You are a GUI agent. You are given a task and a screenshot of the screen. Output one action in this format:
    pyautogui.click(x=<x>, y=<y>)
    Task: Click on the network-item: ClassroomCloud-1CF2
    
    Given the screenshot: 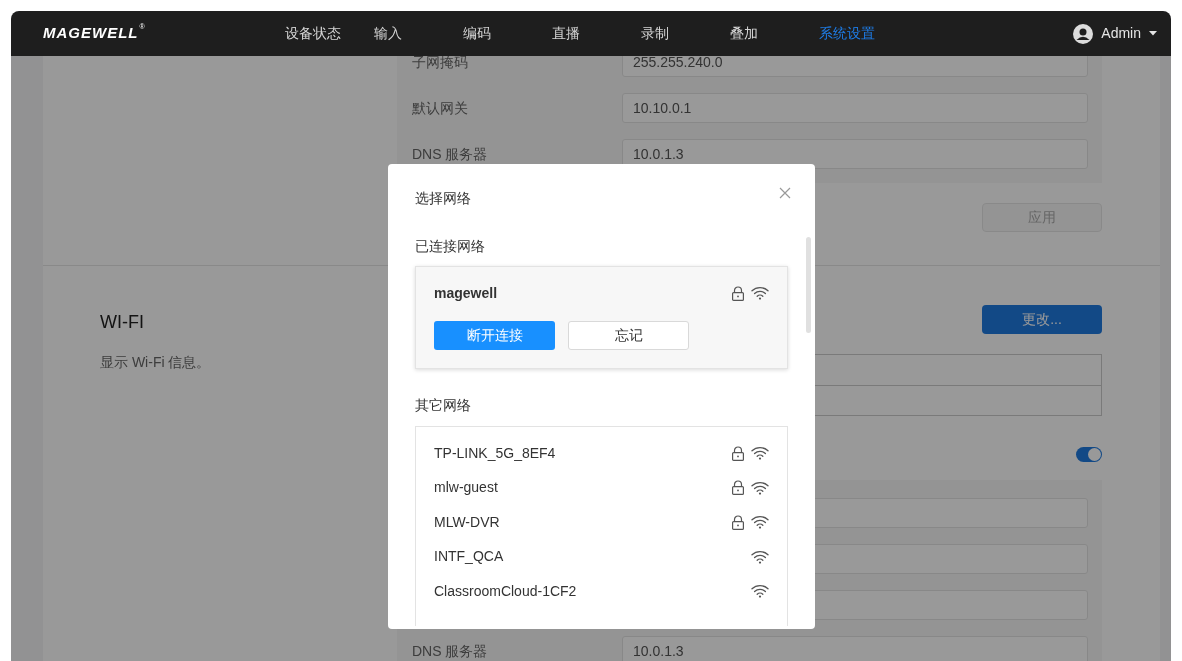 What is the action you would take?
    pyautogui.click(x=505, y=591)
    